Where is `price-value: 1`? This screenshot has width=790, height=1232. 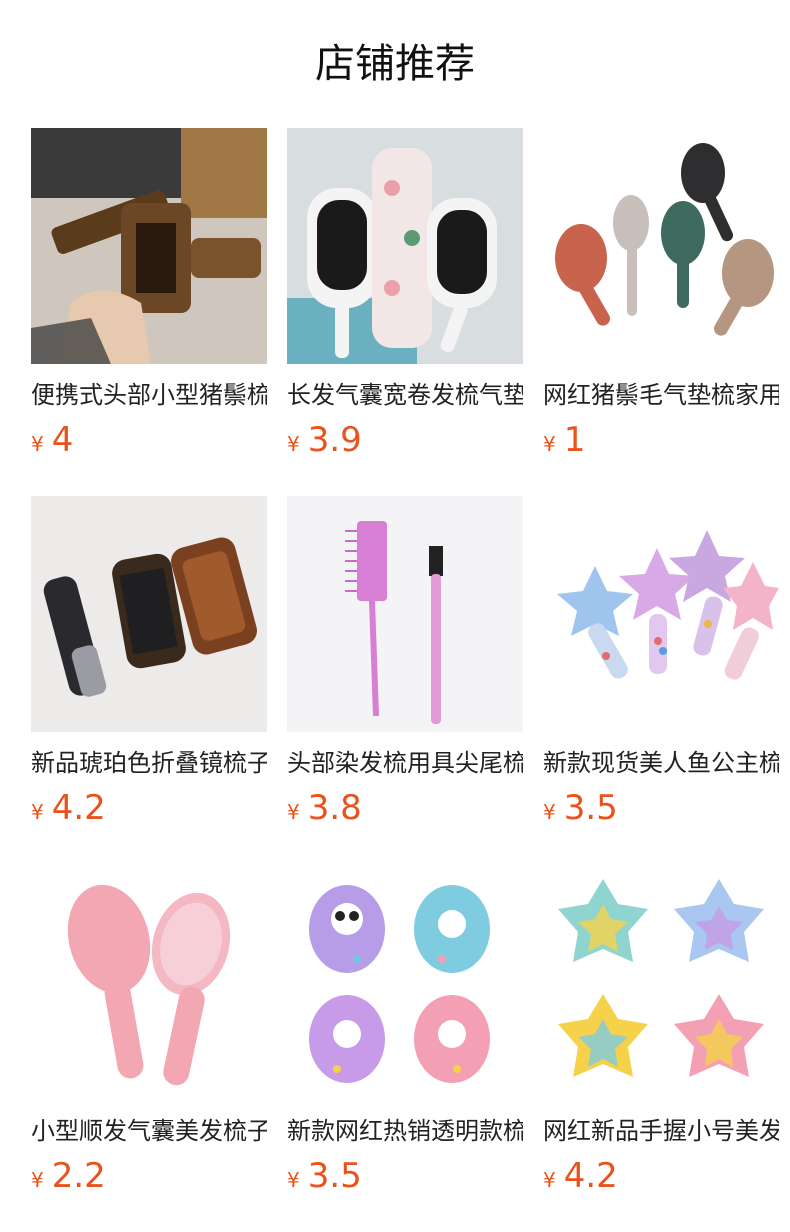 price-value: 1 is located at coordinates (574, 440).